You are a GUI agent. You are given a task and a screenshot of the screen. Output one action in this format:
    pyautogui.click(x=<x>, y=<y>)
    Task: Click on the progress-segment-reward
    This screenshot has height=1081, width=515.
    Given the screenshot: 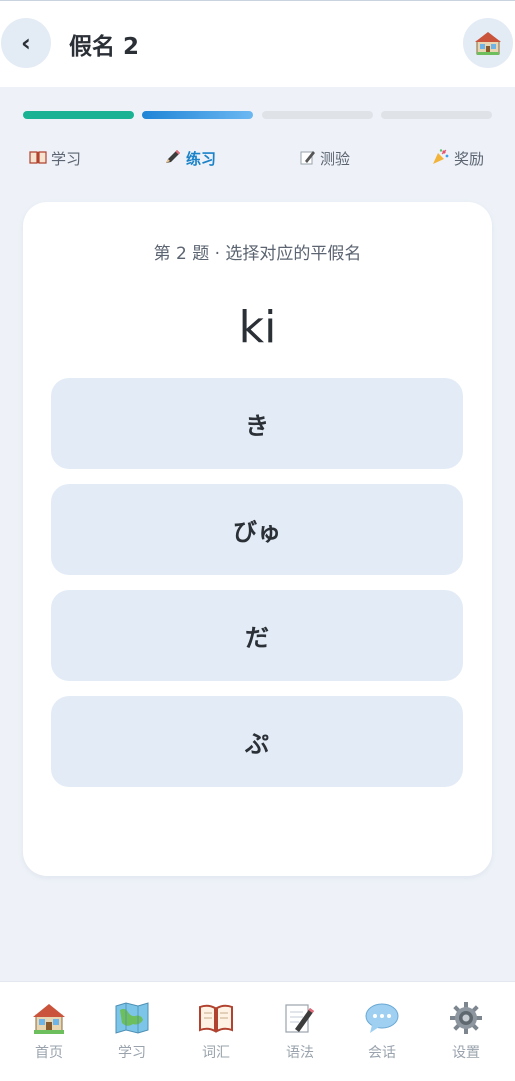 What is the action you would take?
    pyautogui.click(x=436, y=115)
    